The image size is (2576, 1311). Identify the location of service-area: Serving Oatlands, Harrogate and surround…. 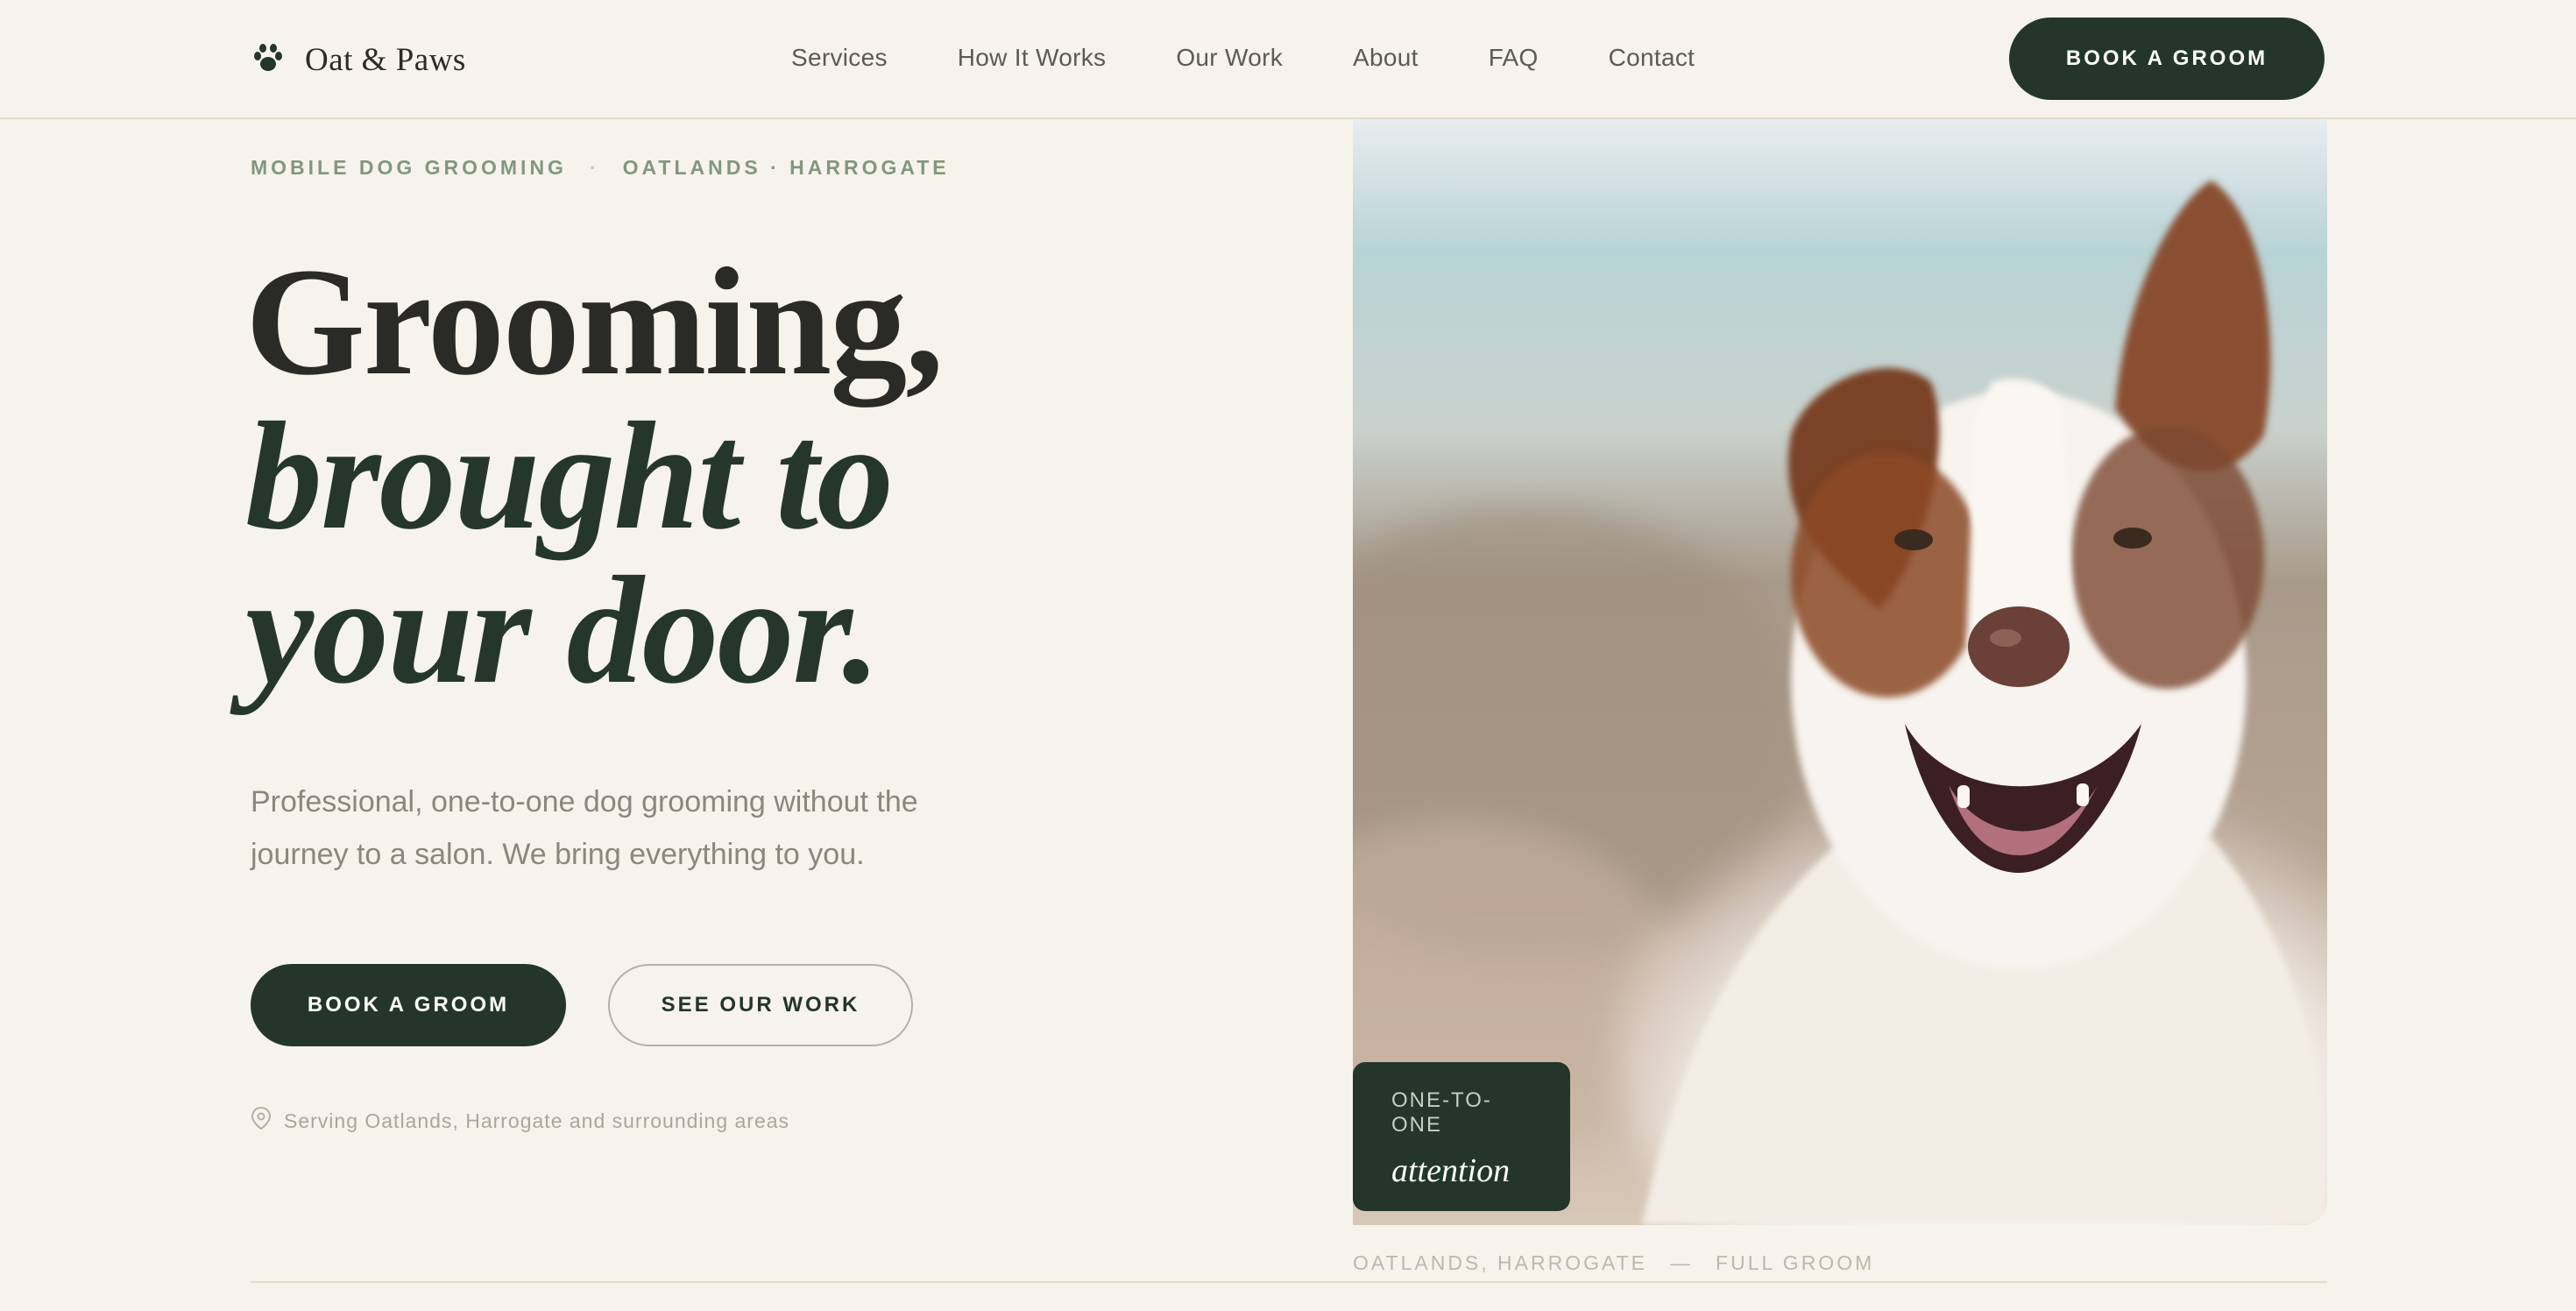
(520, 1121).